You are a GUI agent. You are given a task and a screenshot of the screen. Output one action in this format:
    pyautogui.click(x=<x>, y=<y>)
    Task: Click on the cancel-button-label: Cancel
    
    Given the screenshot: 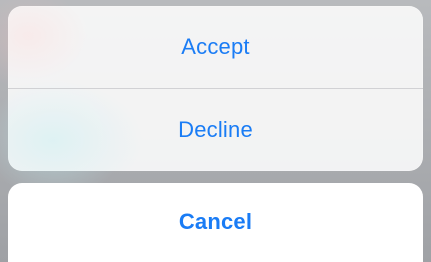 What is the action you would take?
    pyautogui.click(x=215, y=221)
    